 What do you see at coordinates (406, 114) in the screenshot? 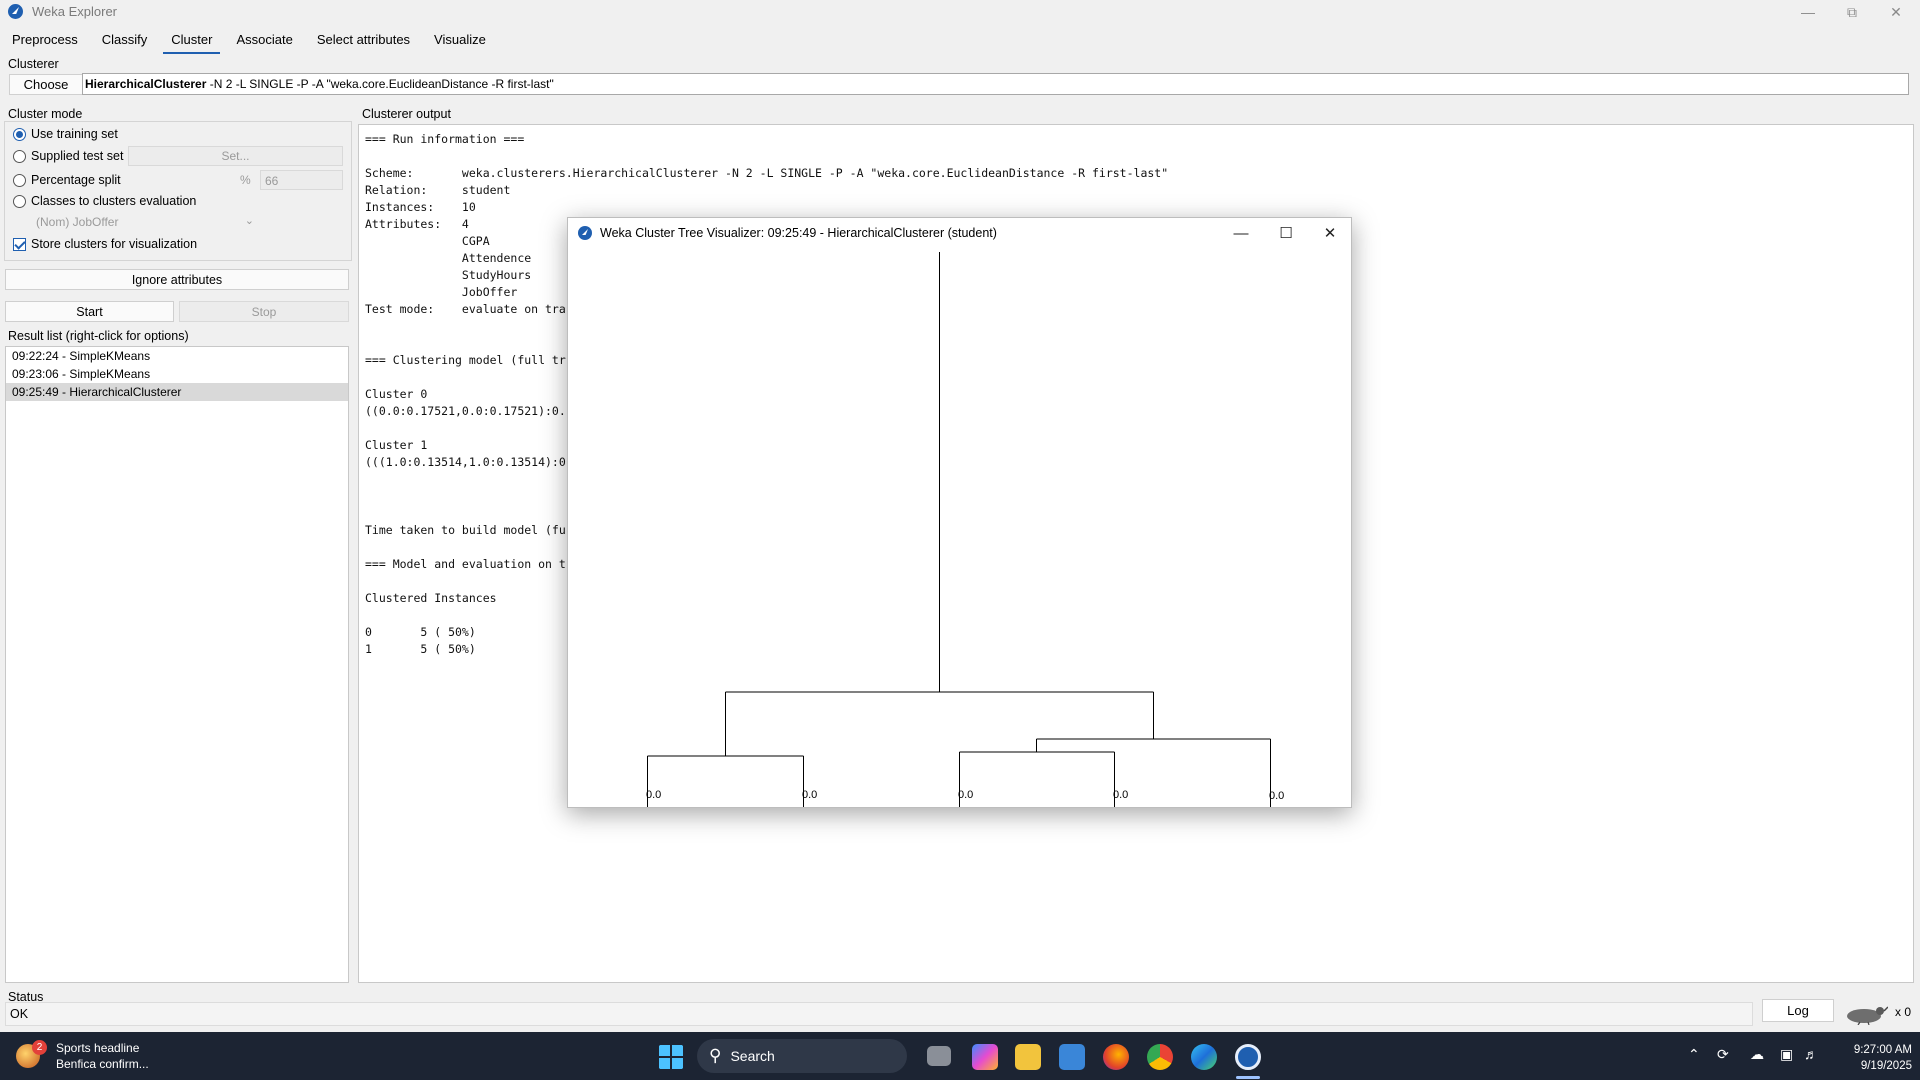
I see `clusterer-output-label: Clusterer output` at bounding box center [406, 114].